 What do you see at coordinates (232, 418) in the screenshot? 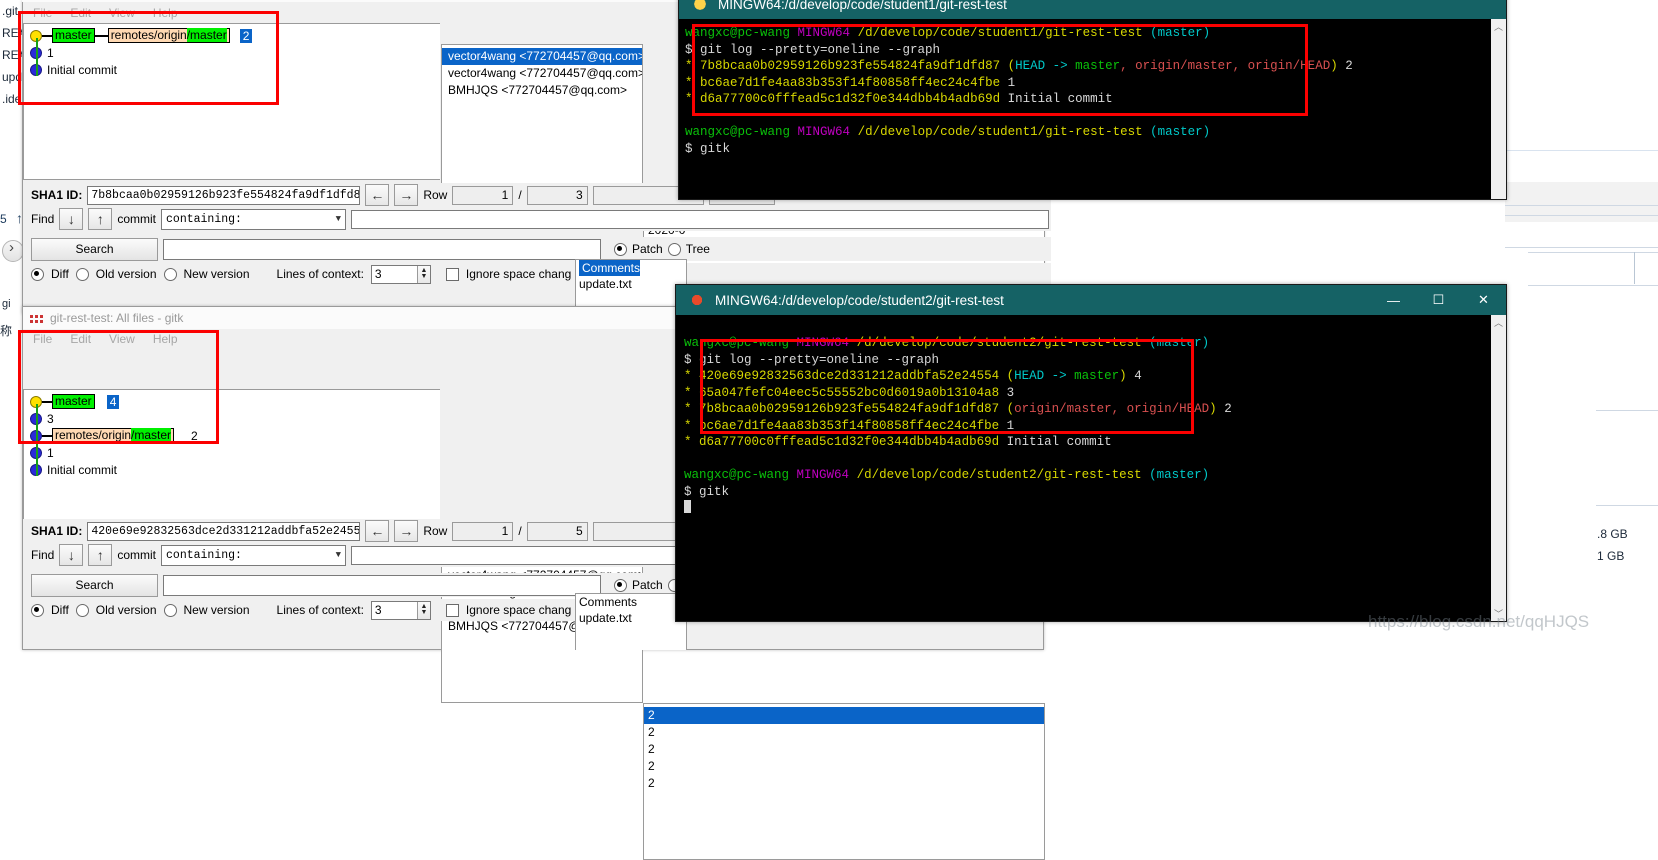
I see `commit-row: 3` at bounding box center [232, 418].